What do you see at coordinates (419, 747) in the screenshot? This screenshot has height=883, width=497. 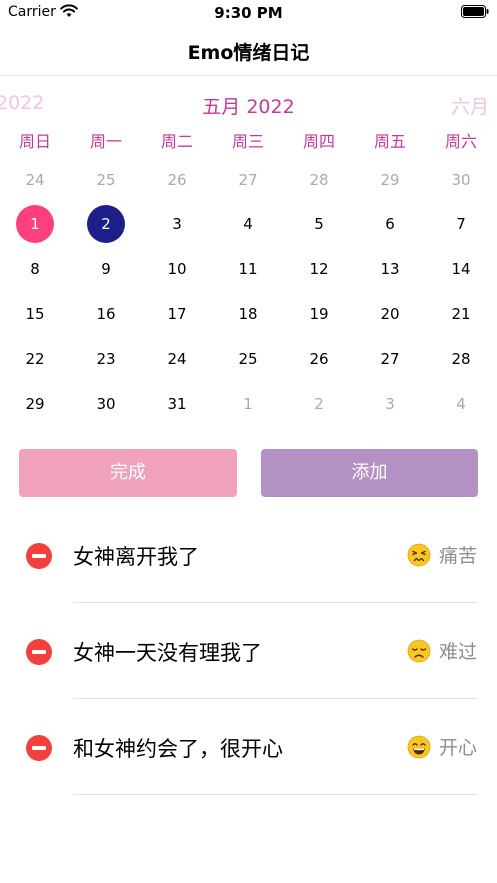 I see `grinning-face-icon` at bounding box center [419, 747].